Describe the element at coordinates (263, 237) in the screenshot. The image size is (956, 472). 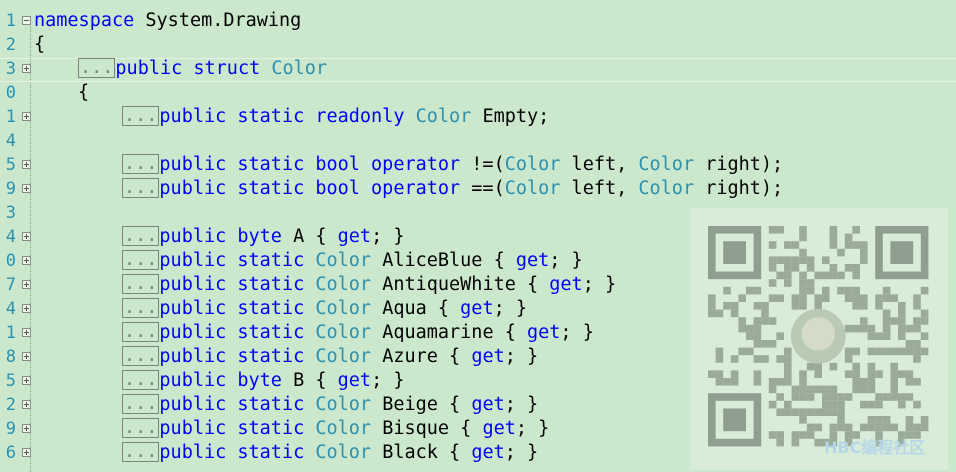
I see `code-text: ... public byte A { get; }` at that location.